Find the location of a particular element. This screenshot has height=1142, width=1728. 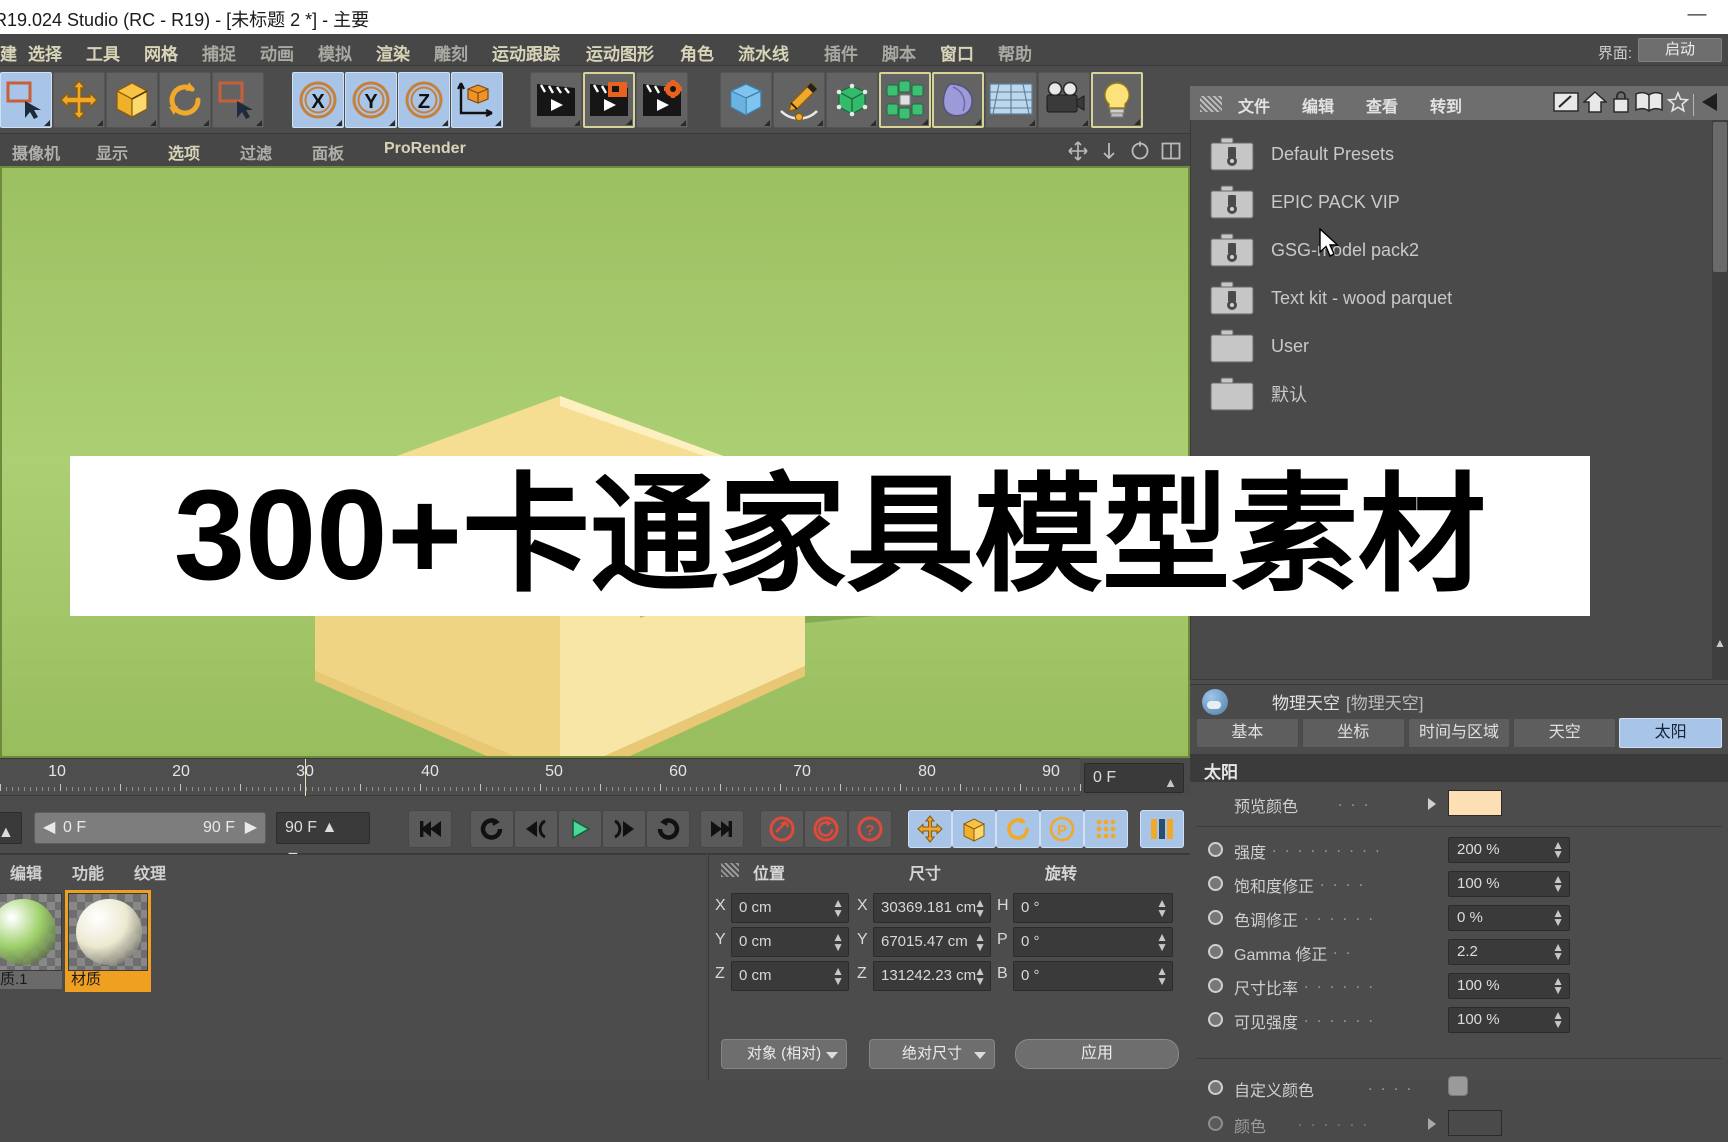

material-chip-0: 材质.1 is located at coordinates (31, 941).